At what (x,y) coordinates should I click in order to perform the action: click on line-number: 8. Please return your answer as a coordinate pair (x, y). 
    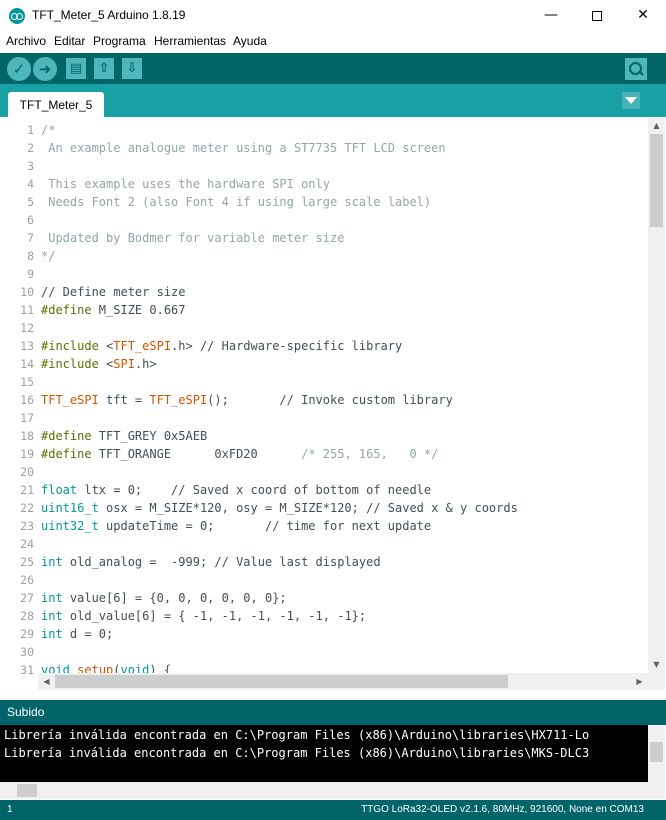
    Looking at the image, I should click on (30, 256).